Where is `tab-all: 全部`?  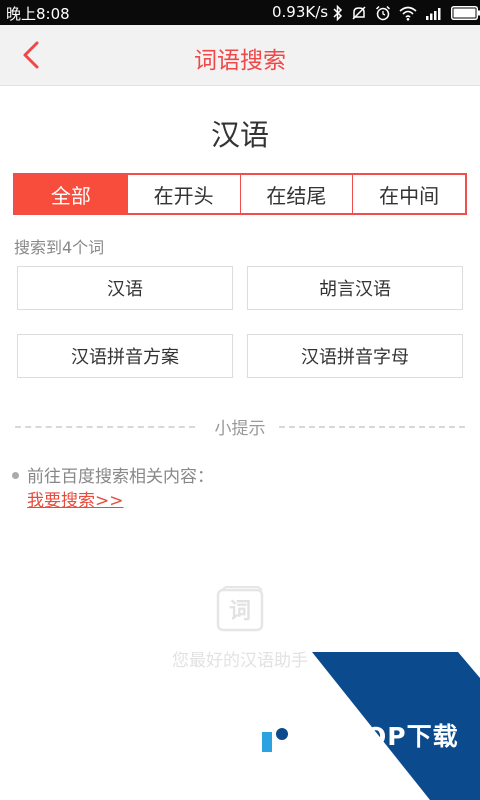
tab-all: 全部 is located at coordinates (71, 194).